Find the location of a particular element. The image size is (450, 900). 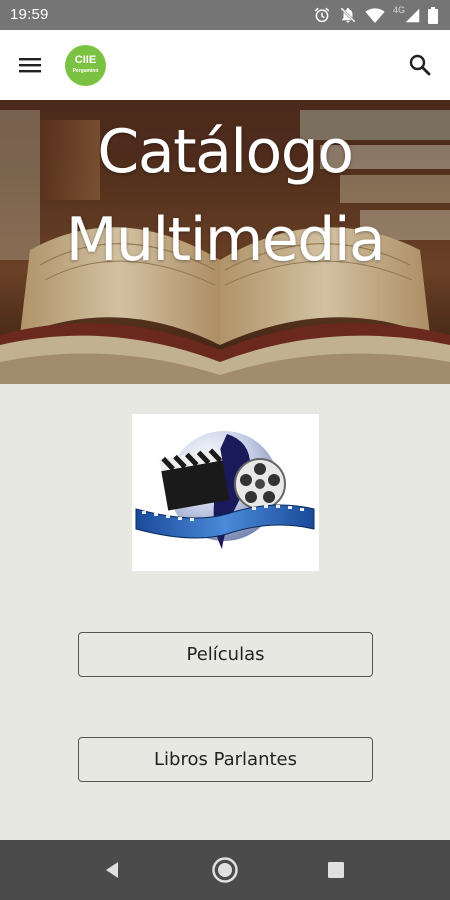

network-type: 4G is located at coordinates (398, 10).